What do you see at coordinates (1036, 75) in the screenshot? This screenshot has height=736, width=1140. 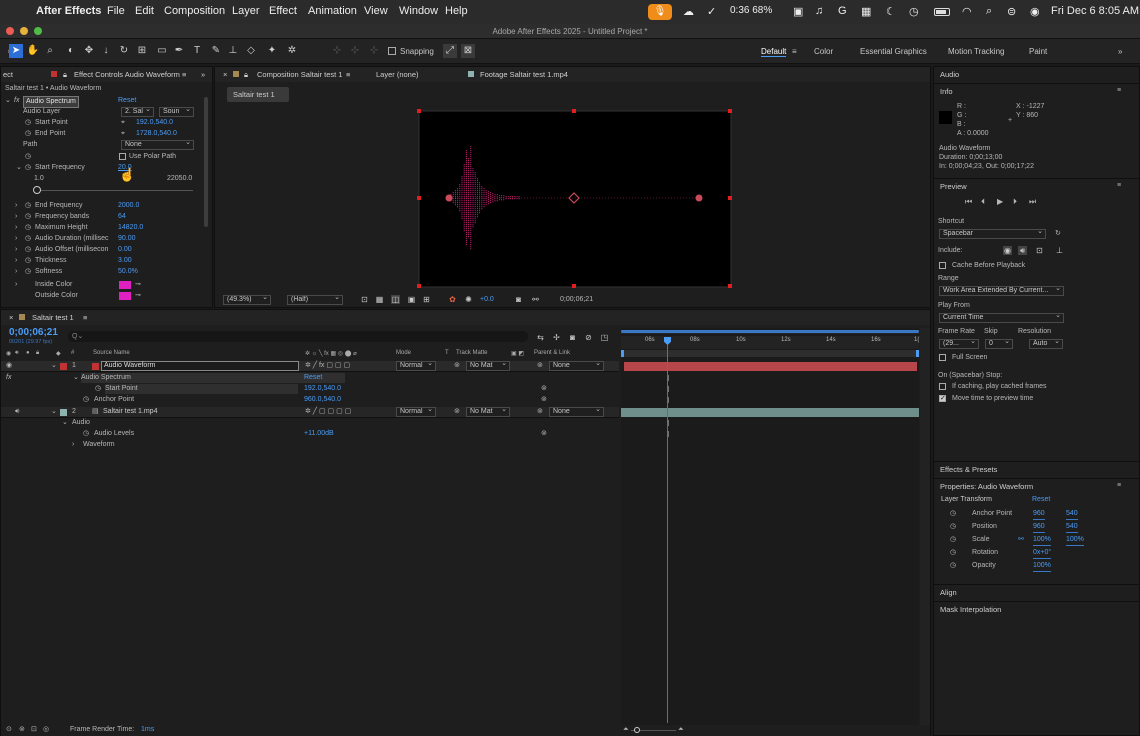 I see `audio-panel-header: Audio` at bounding box center [1036, 75].